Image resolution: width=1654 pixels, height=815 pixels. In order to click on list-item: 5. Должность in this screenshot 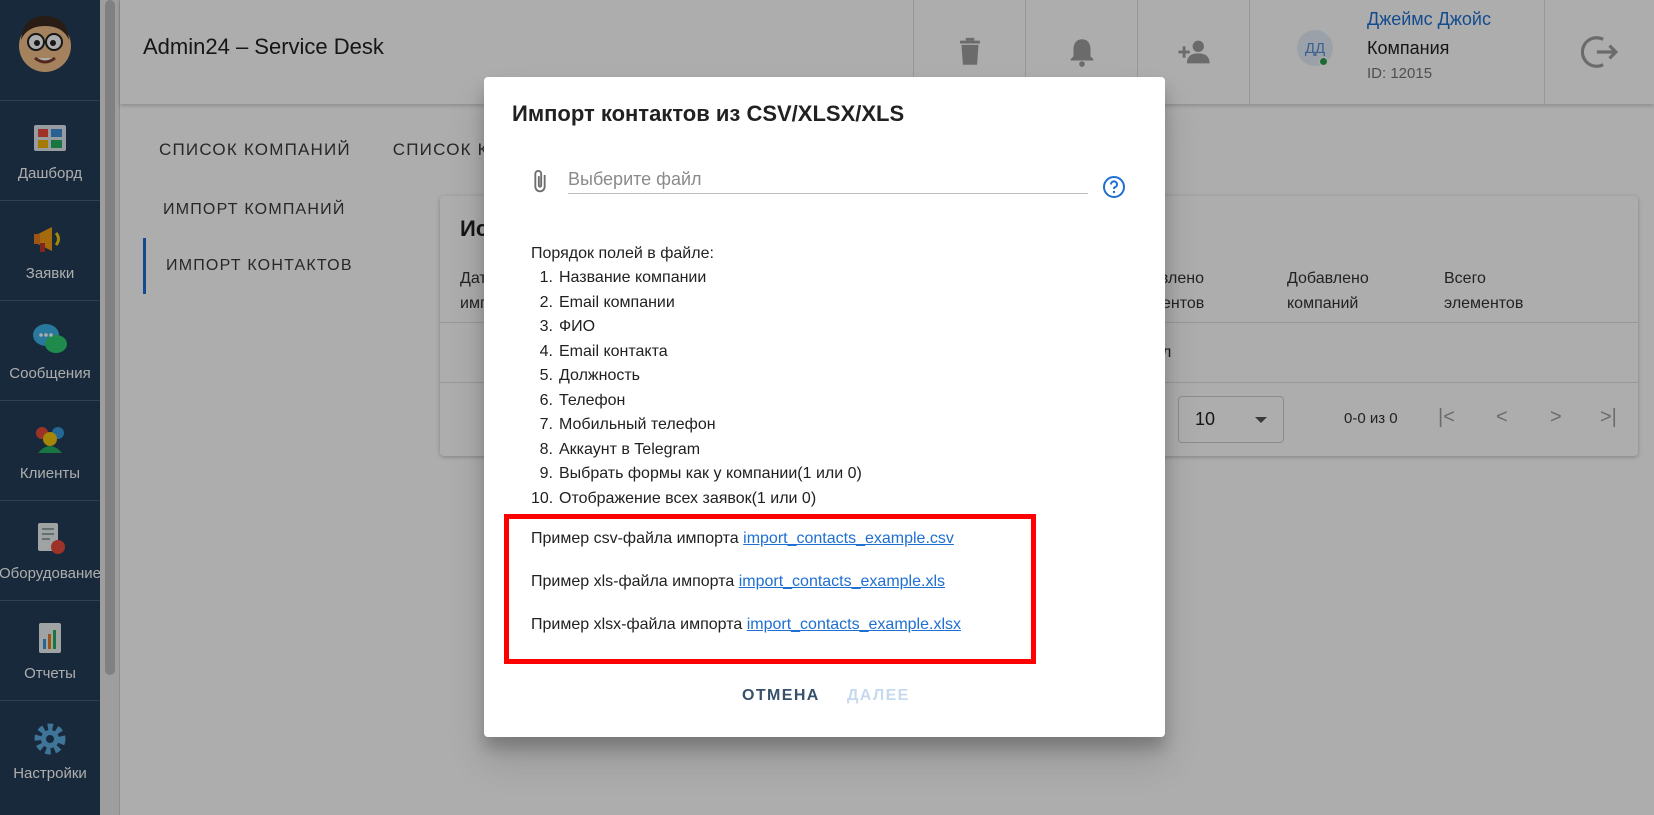, I will do `click(589, 375)`.